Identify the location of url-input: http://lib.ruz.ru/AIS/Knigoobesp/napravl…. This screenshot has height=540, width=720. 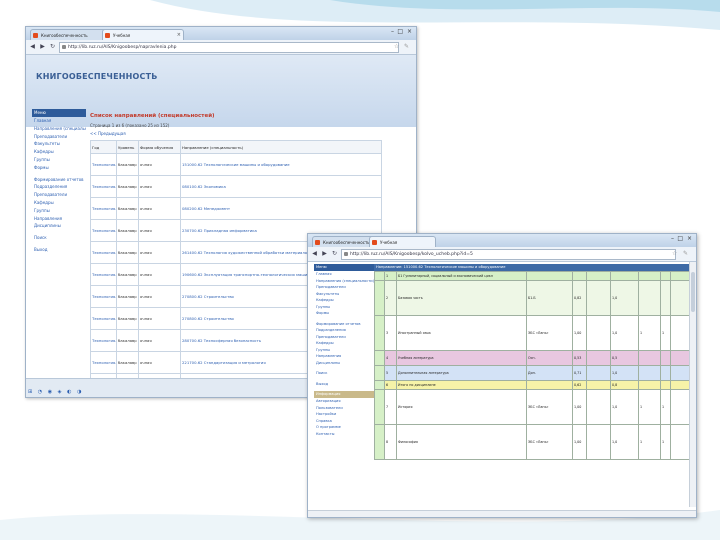
(229, 47).